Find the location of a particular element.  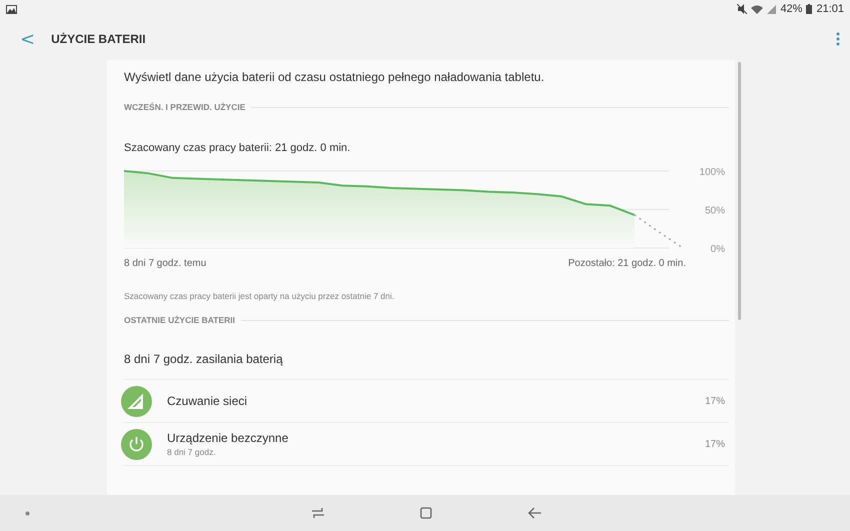

estimate-text: Szacowany czas pracy baterii: 21 godz. 0 min. is located at coordinates (238, 148).